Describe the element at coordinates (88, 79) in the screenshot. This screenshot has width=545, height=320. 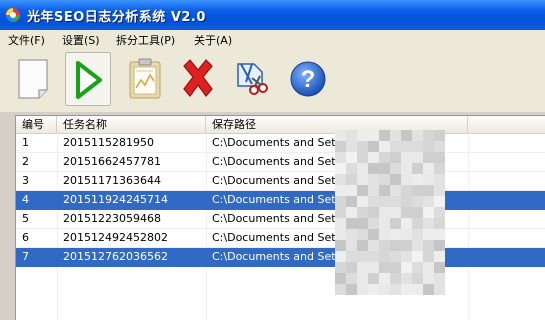
I see `start-analysis-button` at that location.